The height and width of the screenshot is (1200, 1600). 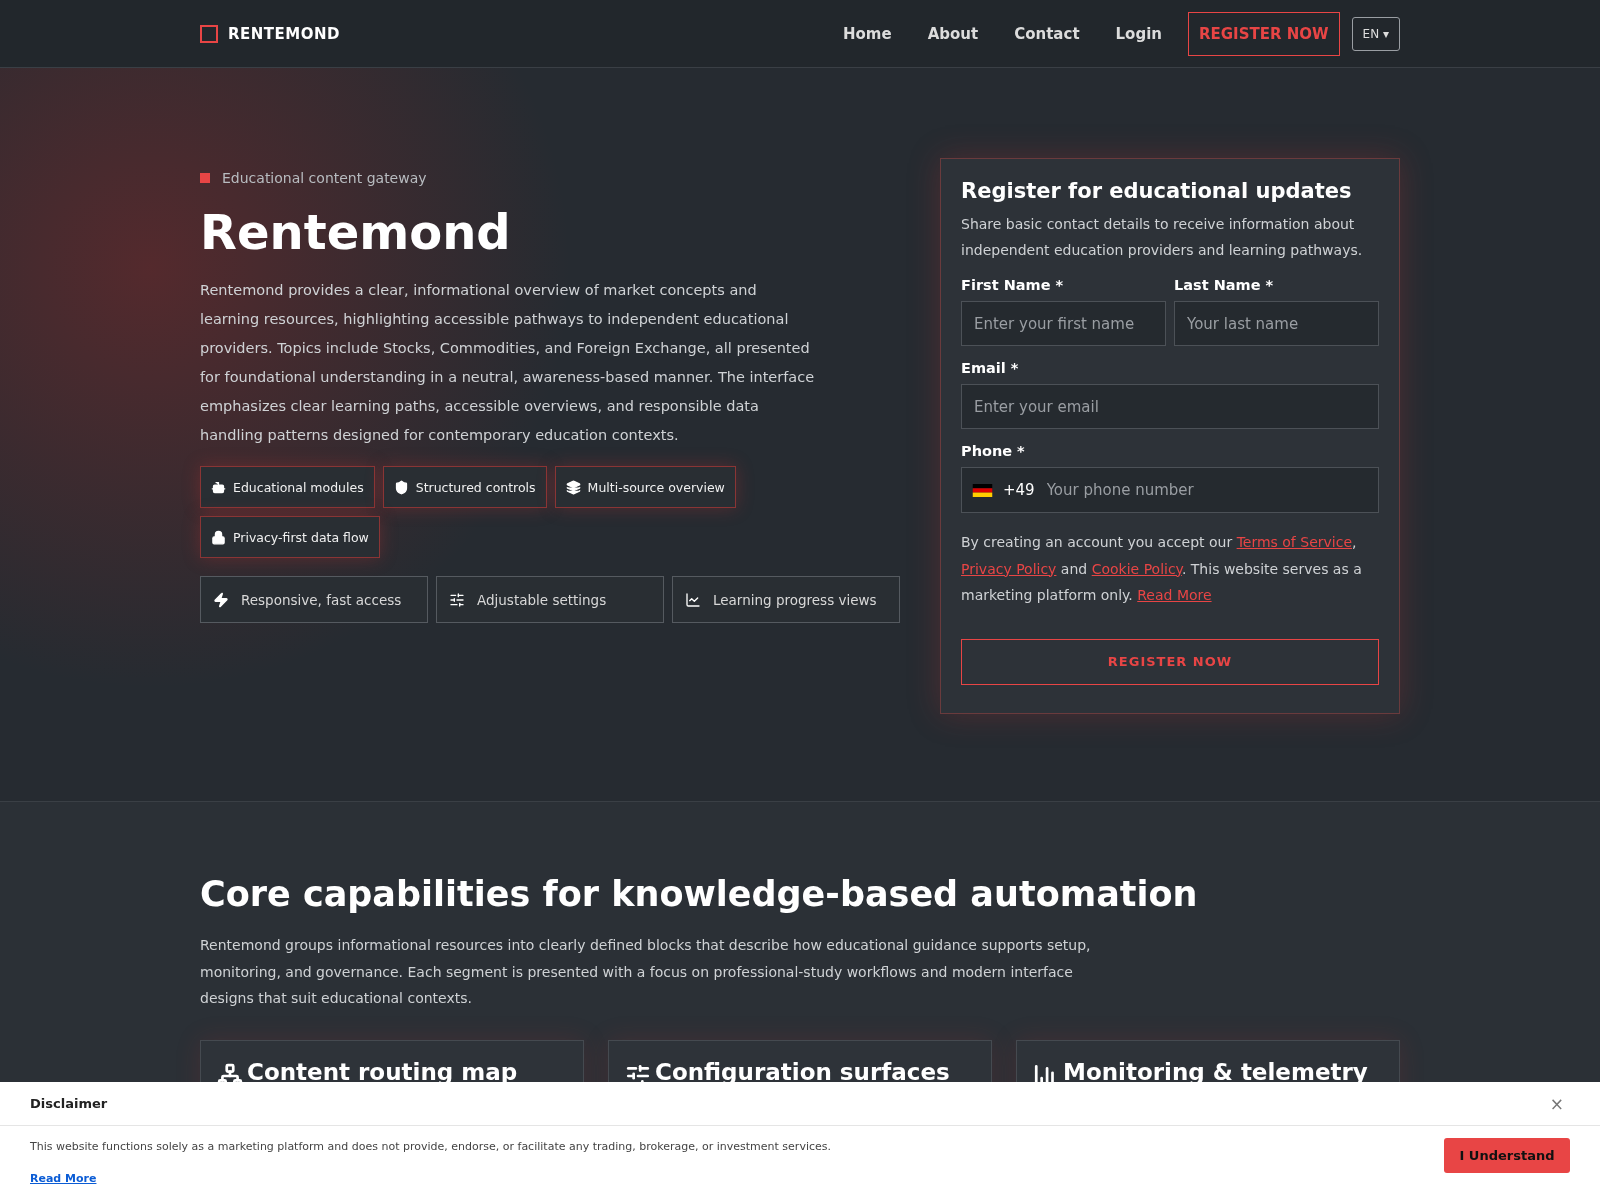 I want to click on field-label: Last Name *, so click(x=1224, y=285).